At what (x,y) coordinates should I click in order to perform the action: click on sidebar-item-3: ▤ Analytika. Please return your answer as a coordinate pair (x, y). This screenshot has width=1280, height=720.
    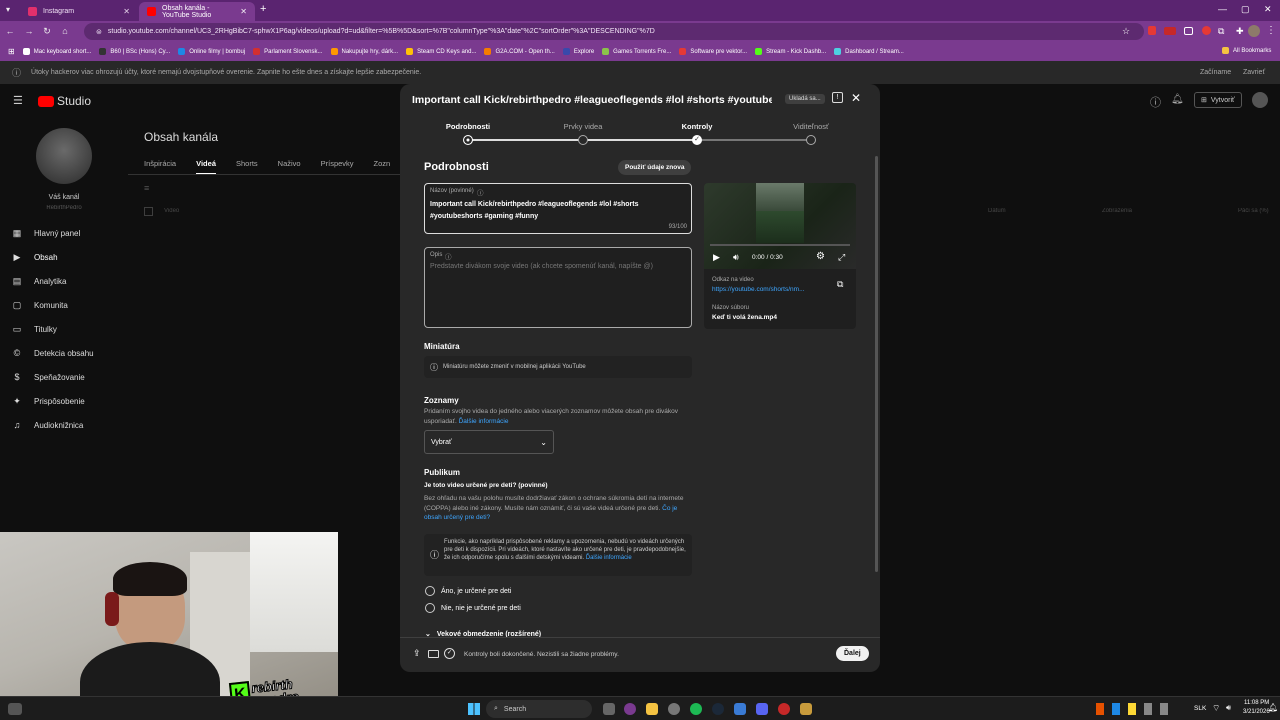
    Looking at the image, I should click on (39, 281).